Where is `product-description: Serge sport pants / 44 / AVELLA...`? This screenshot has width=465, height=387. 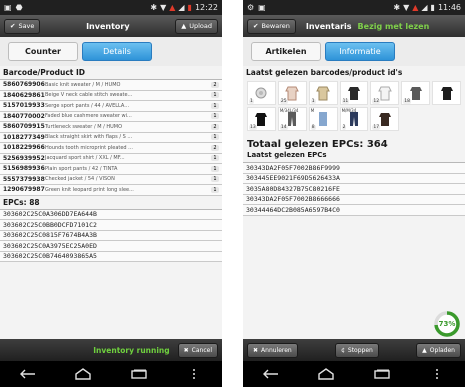
product-description: Serge sport pants / 44 / AVELLA... is located at coordinates (87, 105).